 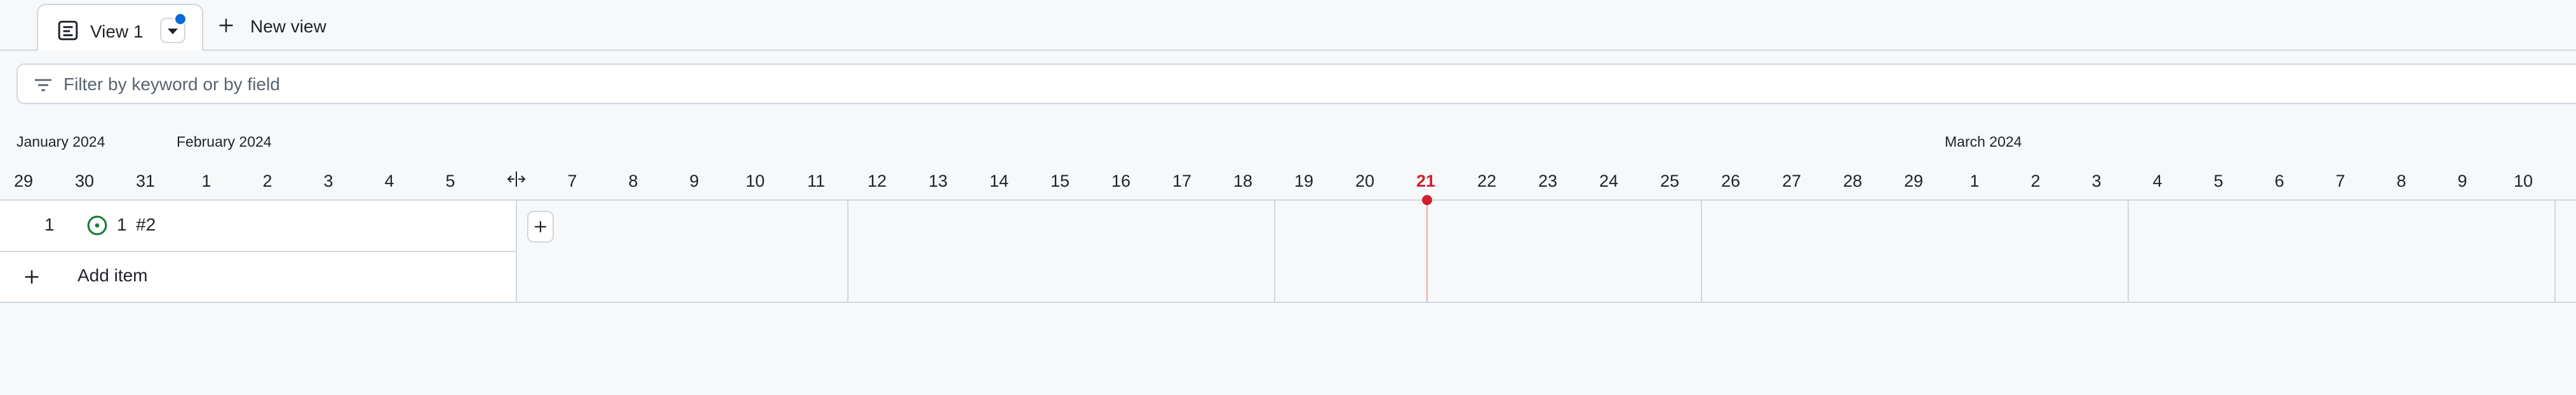 What do you see at coordinates (2279, 181) in the screenshot?
I see `day-label: 6` at bounding box center [2279, 181].